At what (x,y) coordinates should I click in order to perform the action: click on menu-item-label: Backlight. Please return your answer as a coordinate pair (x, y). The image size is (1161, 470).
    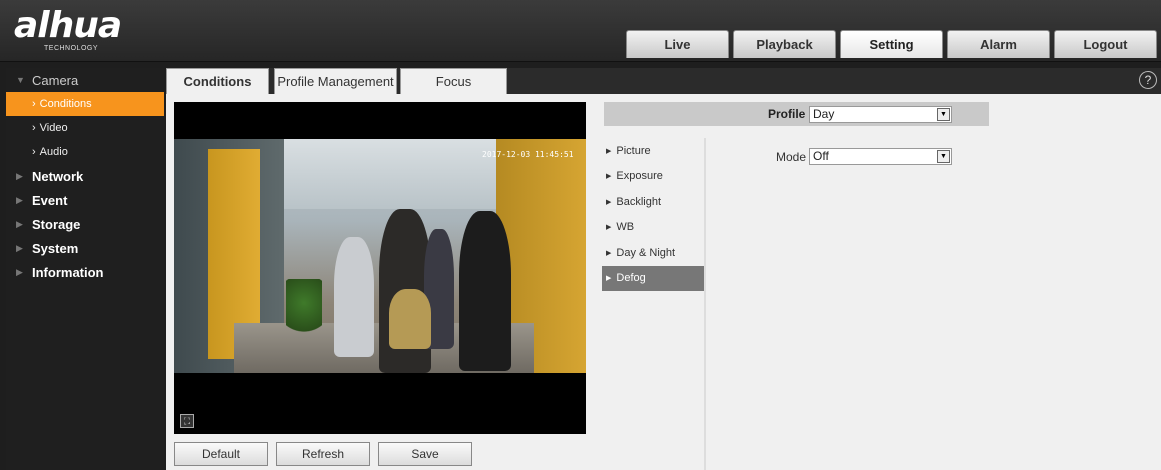
    Looking at the image, I should click on (639, 201).